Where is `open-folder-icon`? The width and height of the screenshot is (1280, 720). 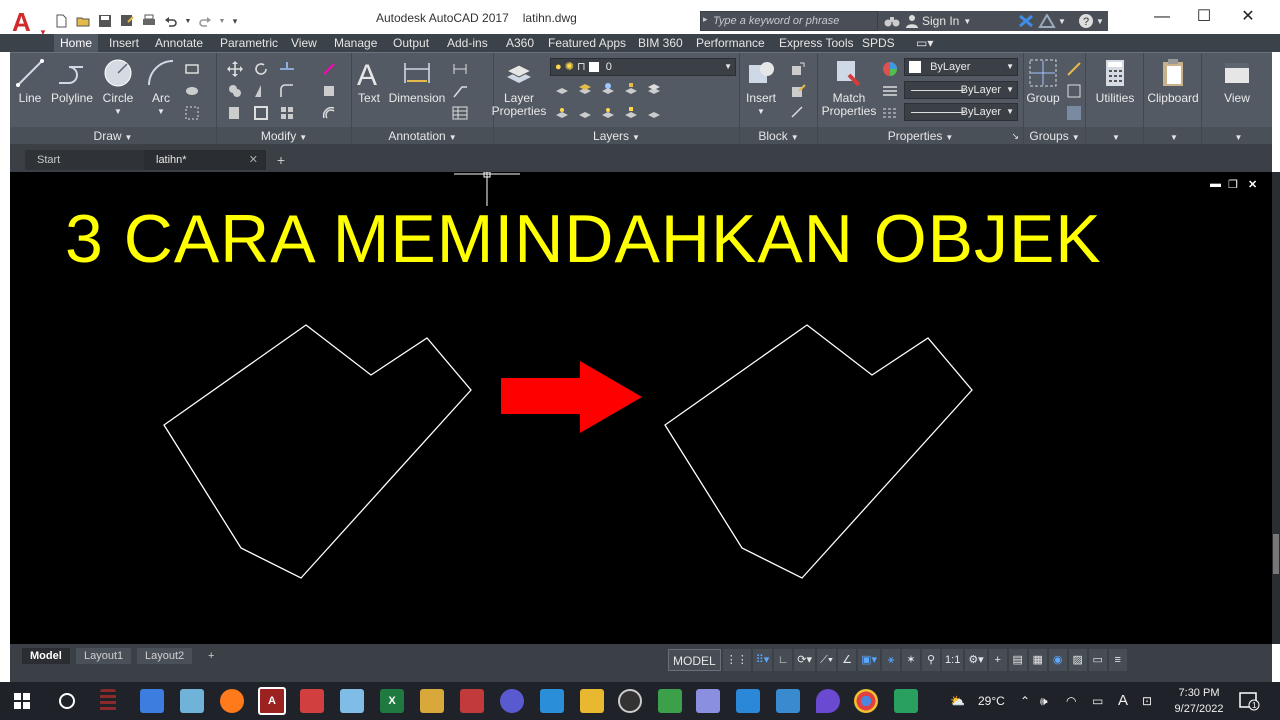 open-folder-icon is located at coordinates (83, 21).